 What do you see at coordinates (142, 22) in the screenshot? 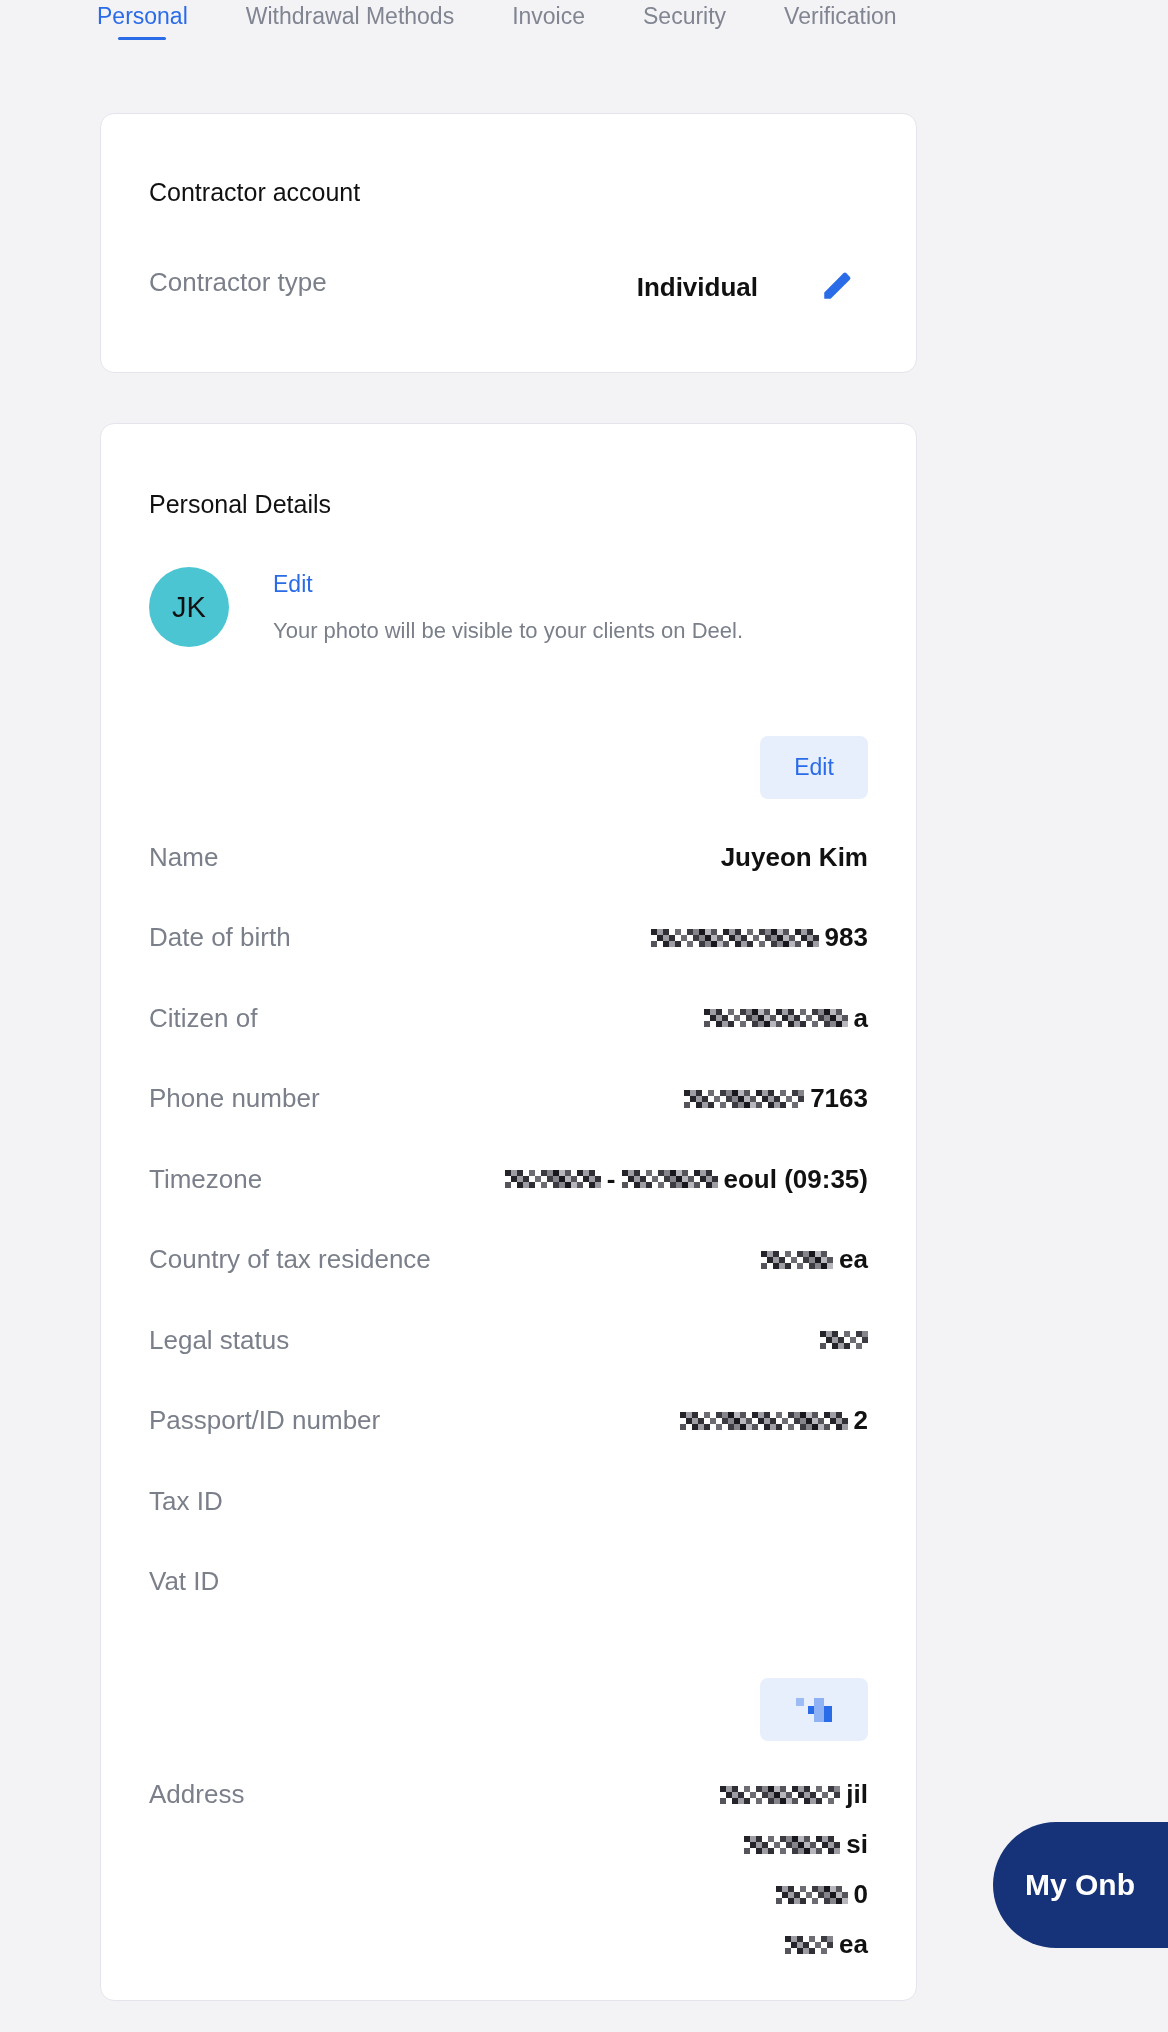
I see `tab: Personal` at bounding box center [142, 22].